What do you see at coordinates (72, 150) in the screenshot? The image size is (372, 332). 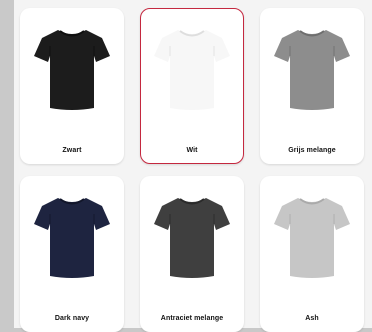 I see `swatch-label: Zwart` at bounding box center [72, 150].